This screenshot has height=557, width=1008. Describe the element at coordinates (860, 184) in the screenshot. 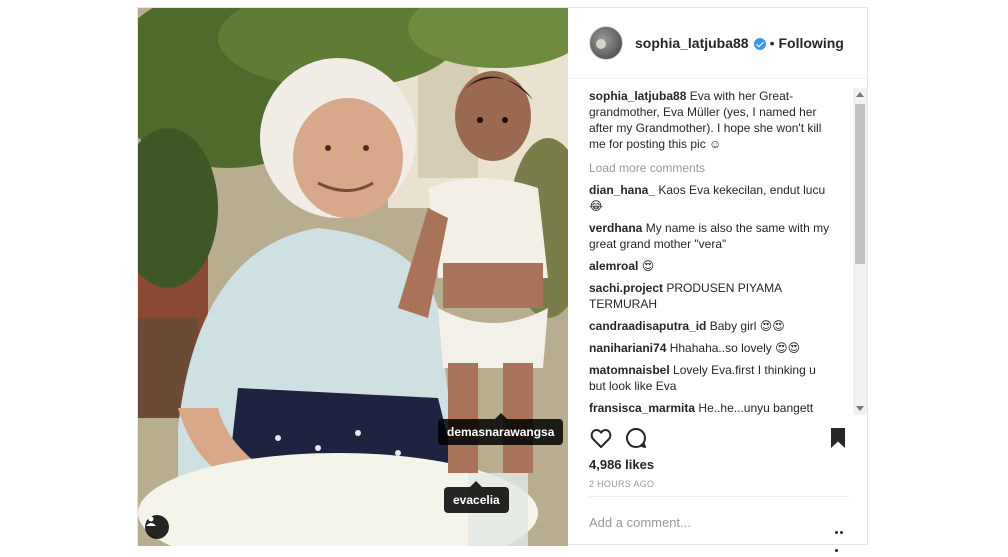

I see `scrollbar-thumb` at that location.